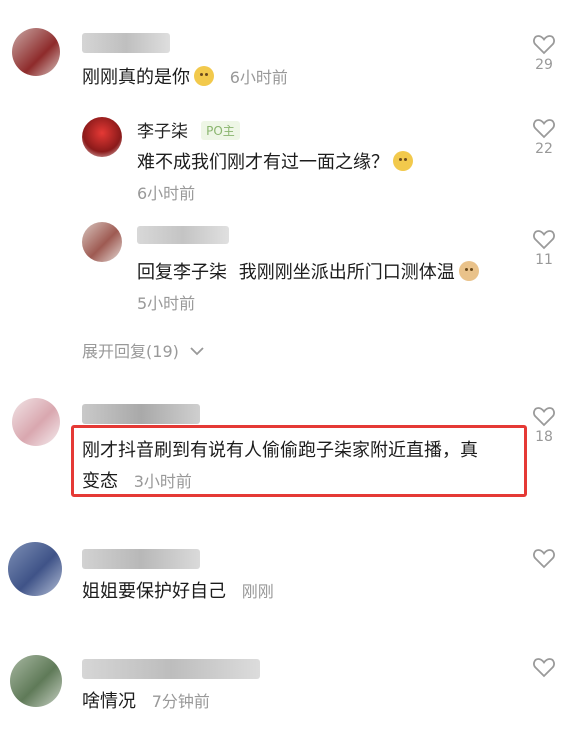 The width and height of the screenshot is (587, 734). I want to click on comment-text-content: 变态, so click(100, 481).